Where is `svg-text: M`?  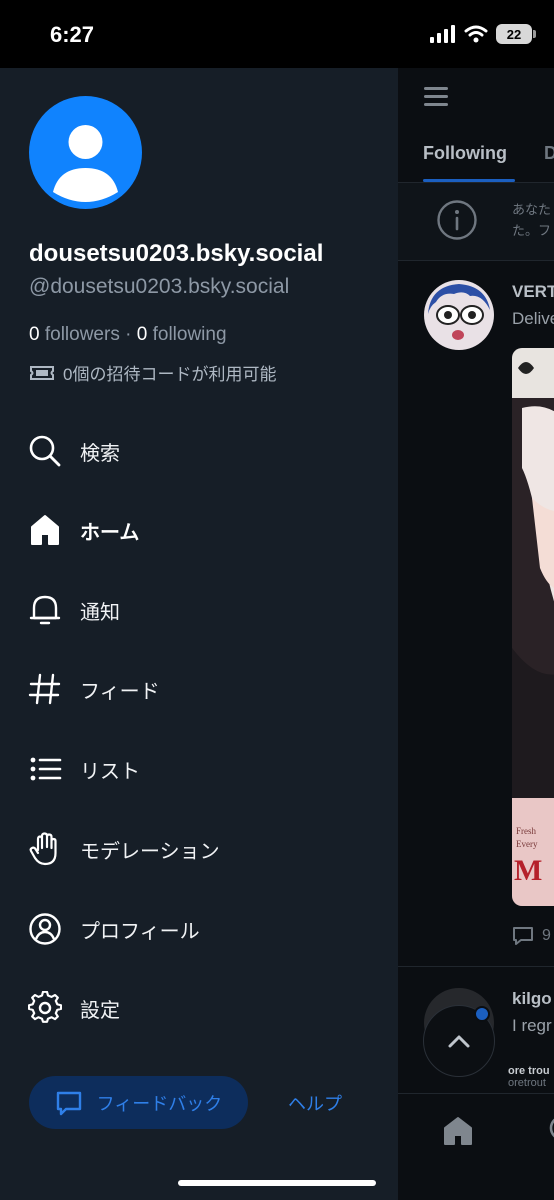
svg-text: M is located at coordinates (528, 870).